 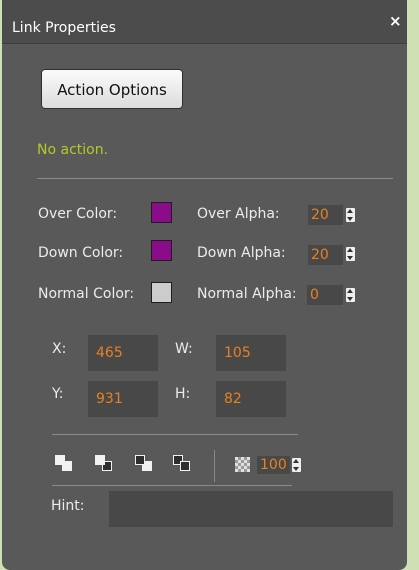 I want to click on over-alpha-spinner, so click(x=350, y=215).